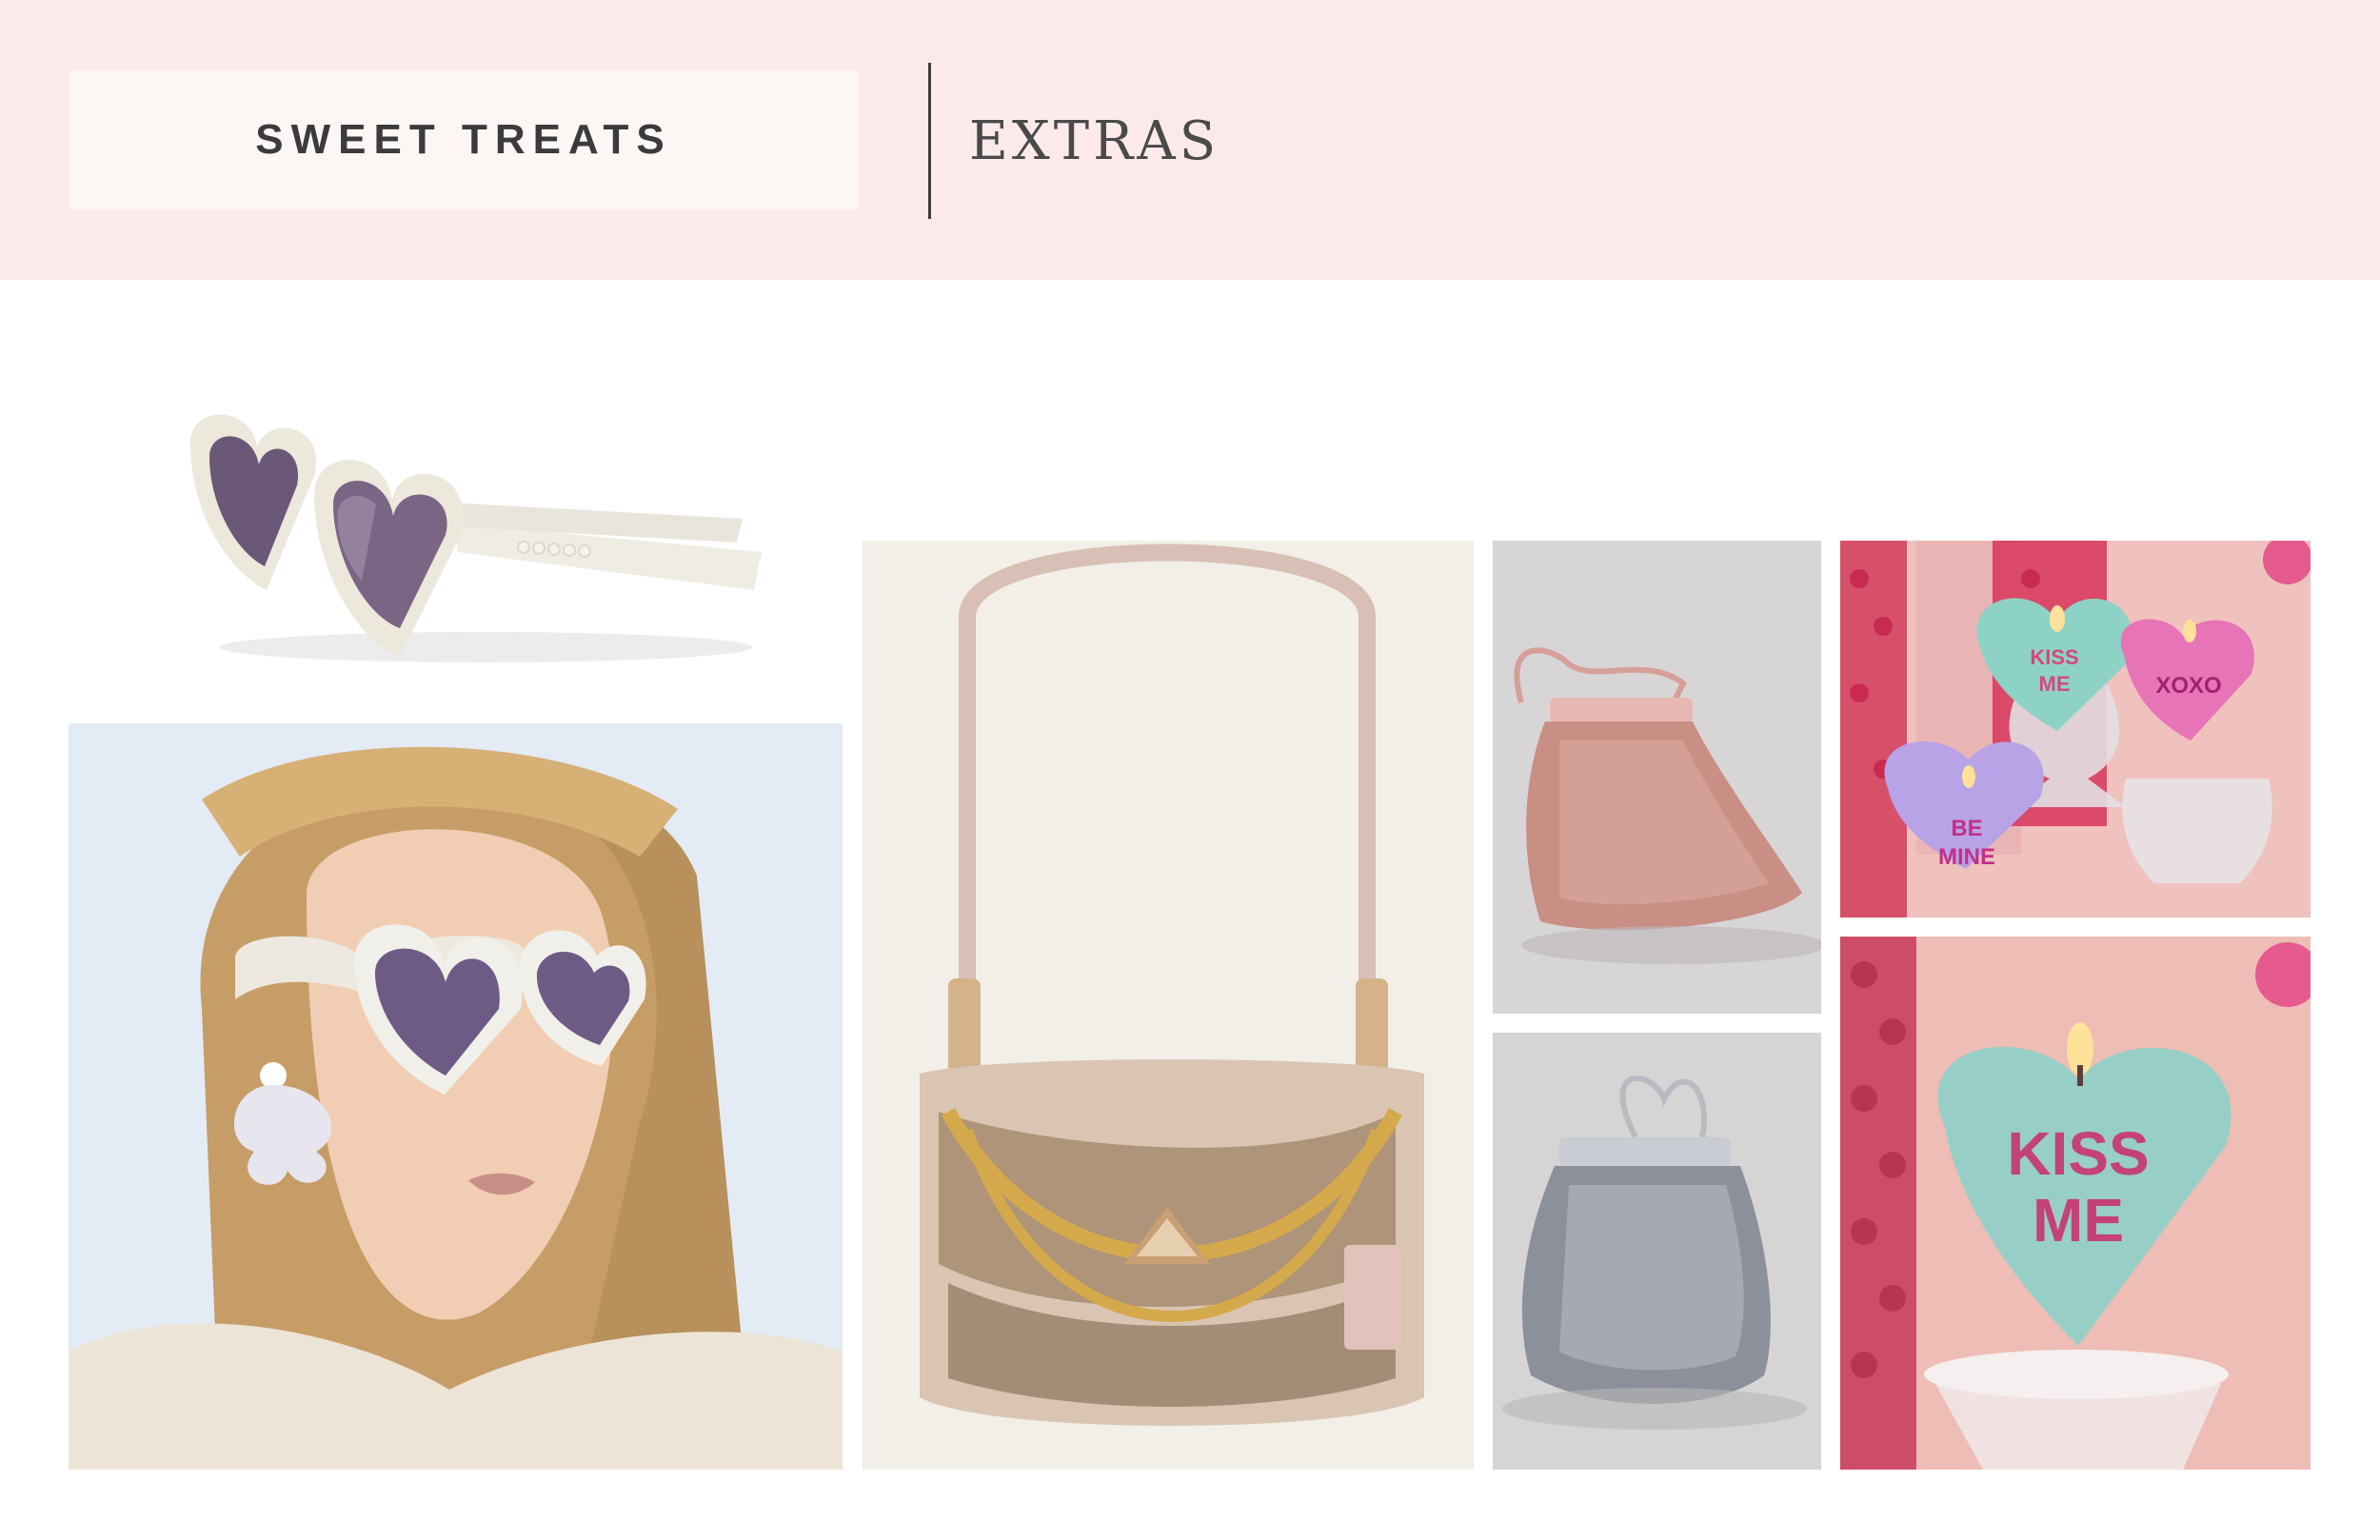 Image resolution: width=2380 pixels, height=1540 pixels. Describe the element at coordinates (2078, 1220) in the screenshot. I see `candle-text-me-large: ME` at that location.